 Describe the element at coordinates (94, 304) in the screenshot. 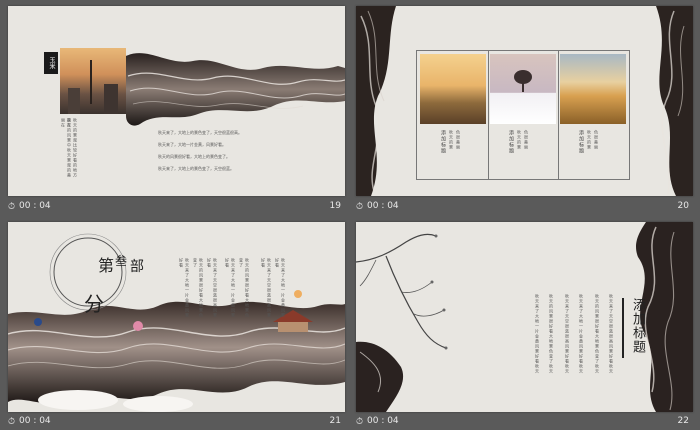

I see `section-char: 分` at that location.